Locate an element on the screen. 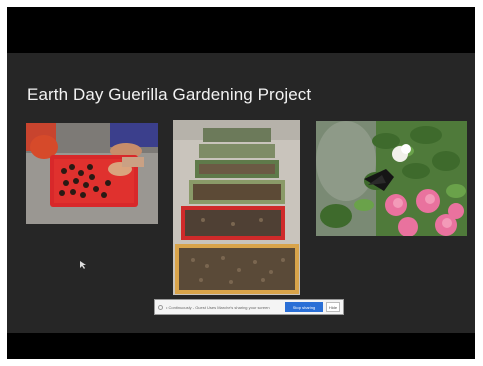 The image size is (483, 366). seed-trays-photo is located at coordinates (236, 207).